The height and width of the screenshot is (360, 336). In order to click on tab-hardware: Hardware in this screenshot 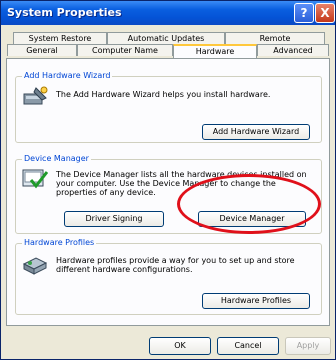, I will do `click(215, 51)`.